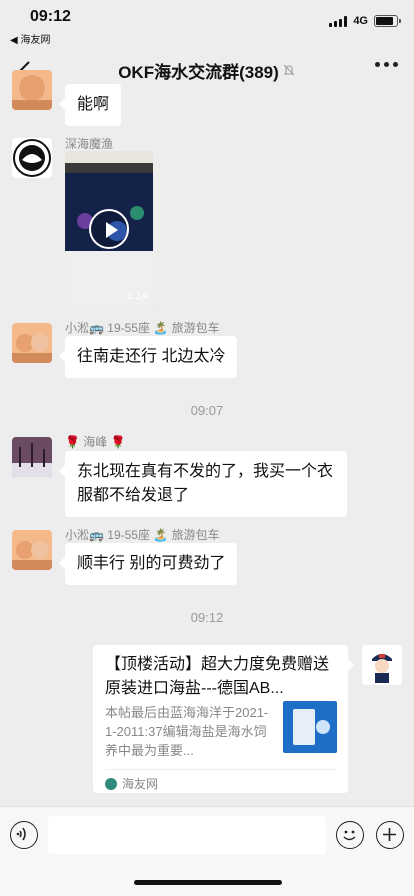 This screenshot has width=414, height=896. What do you see at coordinates (198, 72) in the screenshot?
I see `chat-title: OKF海水交流群(389)` at bounding box center [198, 72].